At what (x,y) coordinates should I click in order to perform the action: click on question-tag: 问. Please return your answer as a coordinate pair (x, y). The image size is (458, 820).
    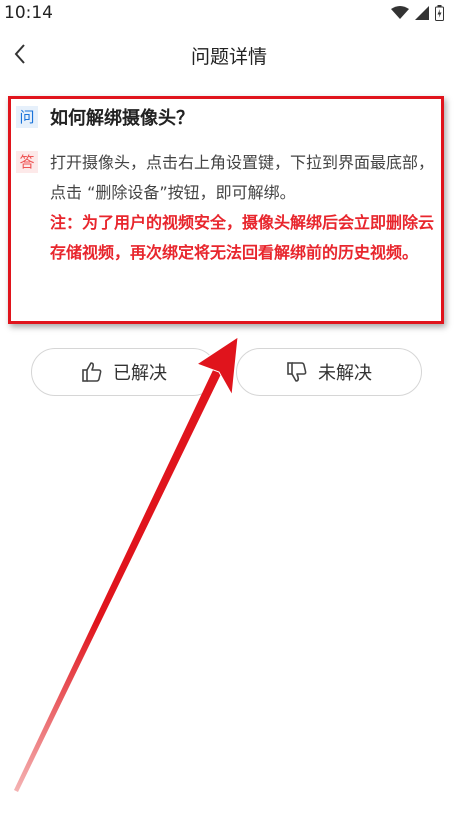
    Looking at the image, I should click on (27, 117).